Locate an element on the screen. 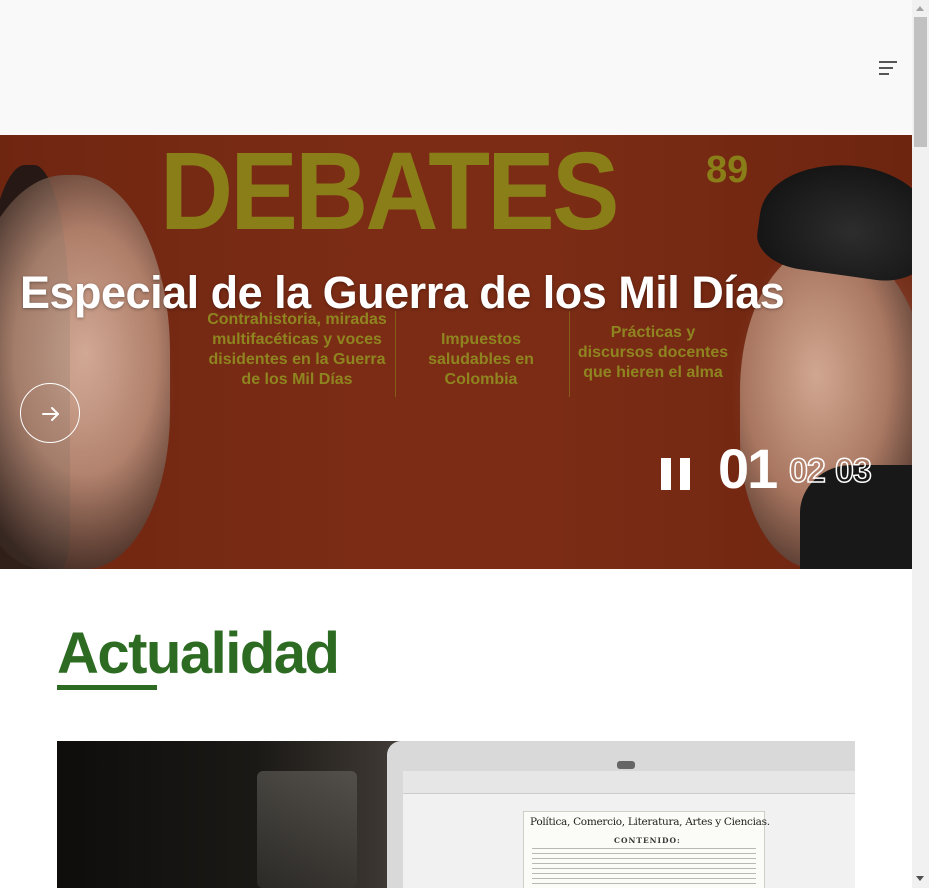  hero-next-button is located at coordinates (50, 413).